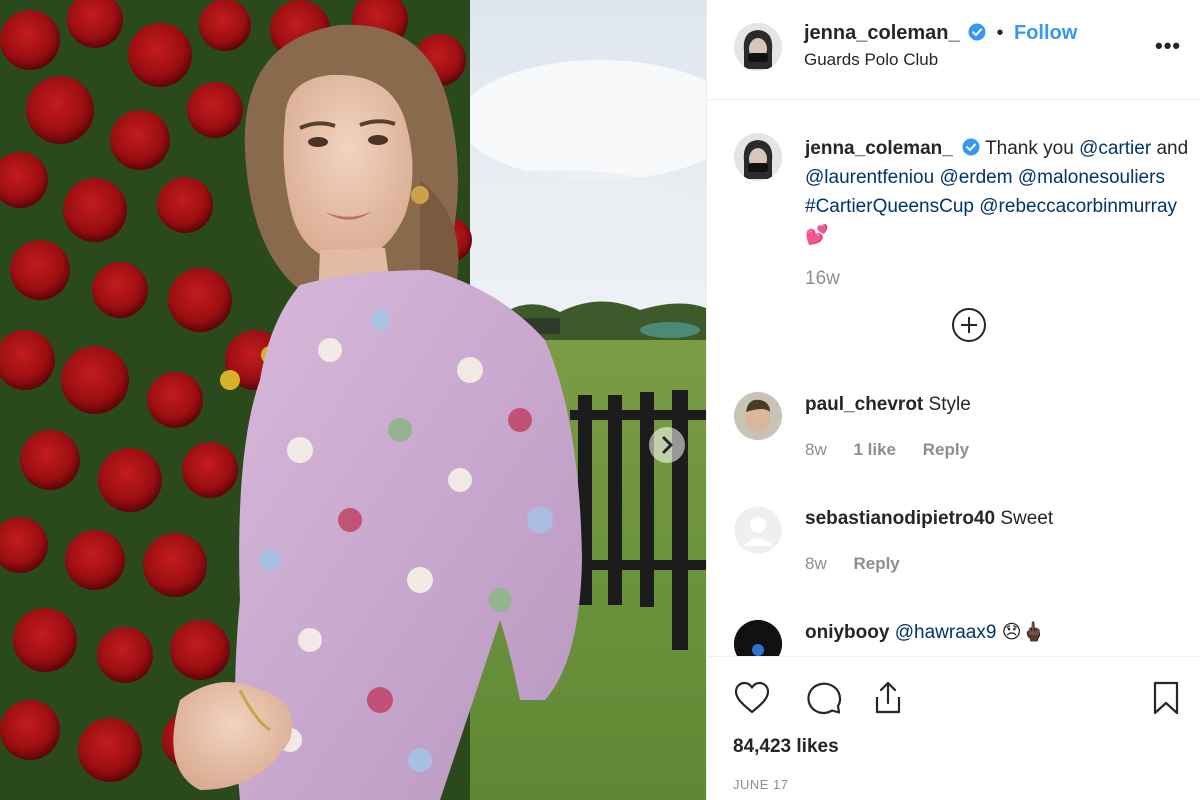  I want to click on comment-emoji: 😞🖕🏿, so click(1023, 632).